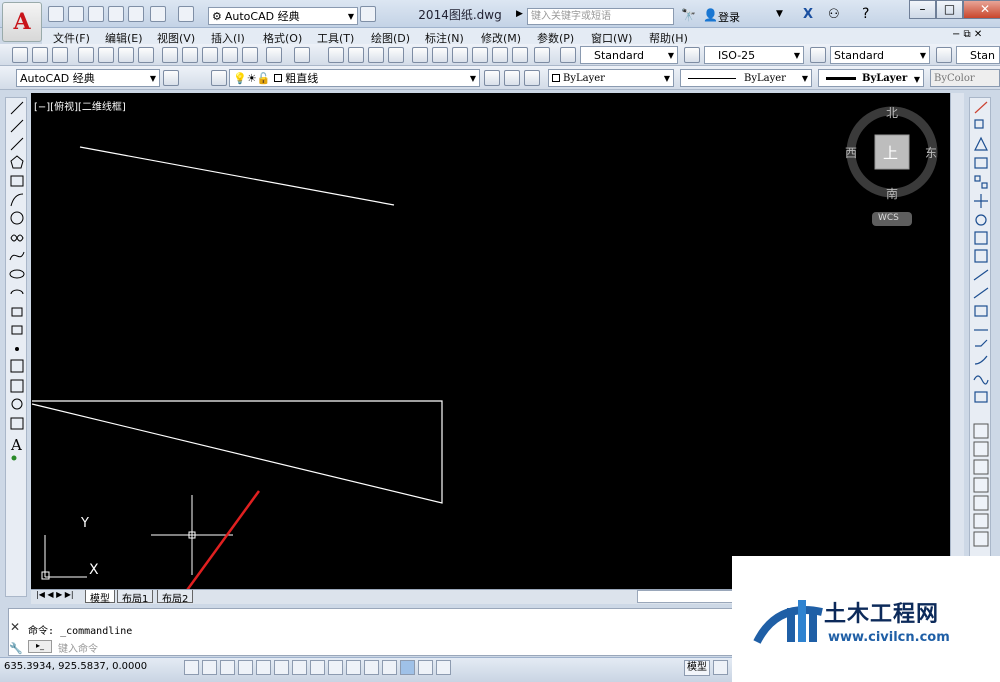 This screenshot has width=1000, height=682. What do you see at coordinates (40, 55) in the screenshot?
I see `open-icon` at bounding box center [40, 55].